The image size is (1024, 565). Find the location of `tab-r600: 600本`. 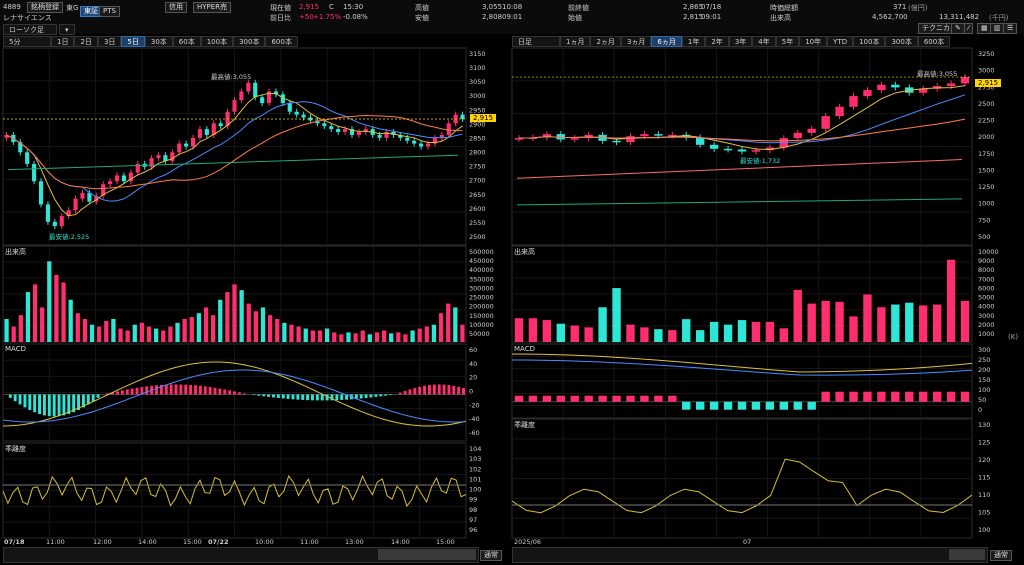

tab-r600: 600本 is located at coordinates (934, 41).